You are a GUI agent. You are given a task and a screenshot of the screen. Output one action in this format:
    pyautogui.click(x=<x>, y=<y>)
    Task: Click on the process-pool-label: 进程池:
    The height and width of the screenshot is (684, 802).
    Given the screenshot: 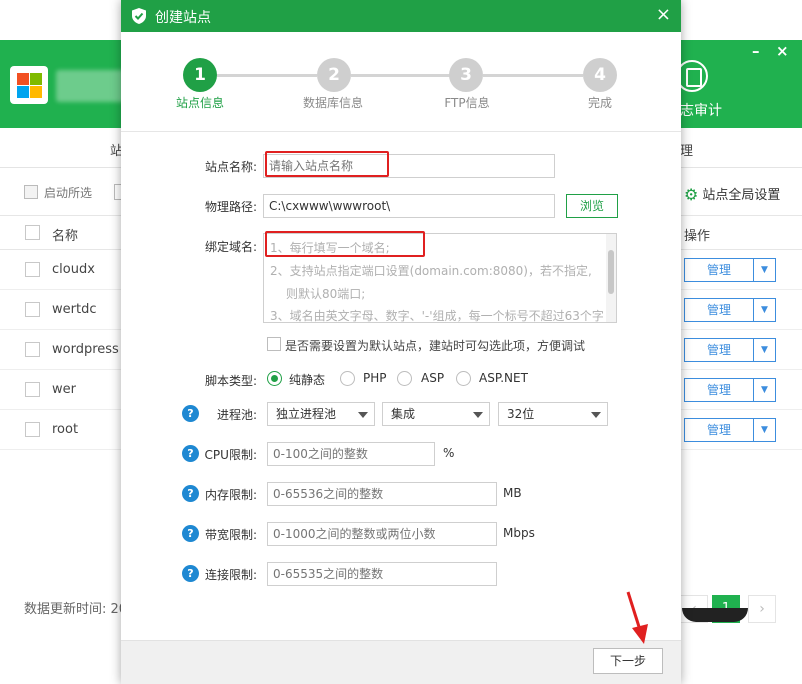 What is the action you would take?
    pyautogui.click(x=236, y=415)
    